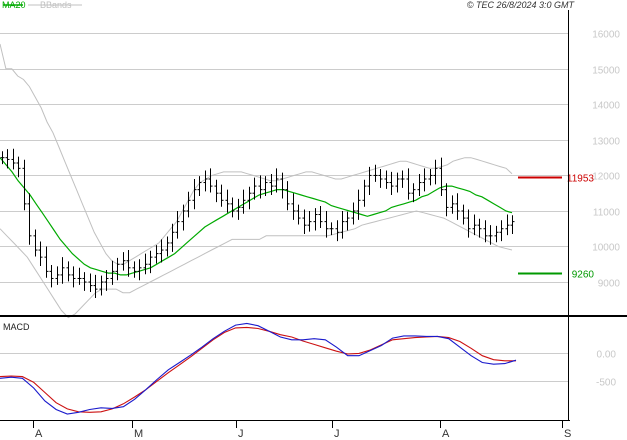 The width and height of the screenshot is (627, 440). I want to click on month-label: S, so click(567, 434).